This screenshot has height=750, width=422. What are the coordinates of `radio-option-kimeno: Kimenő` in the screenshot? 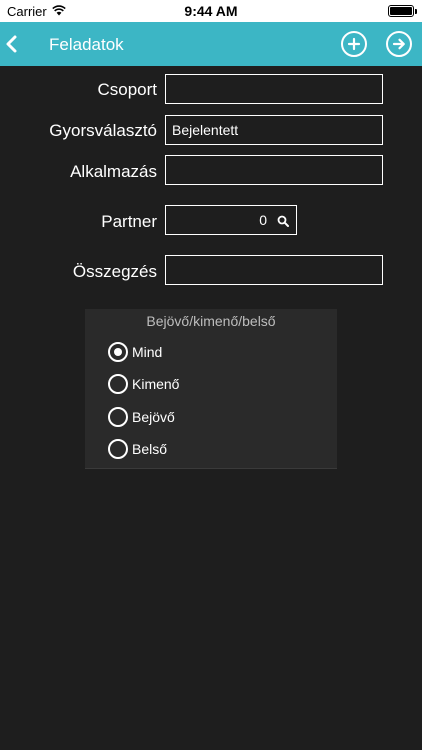 It's located at (208, 384).